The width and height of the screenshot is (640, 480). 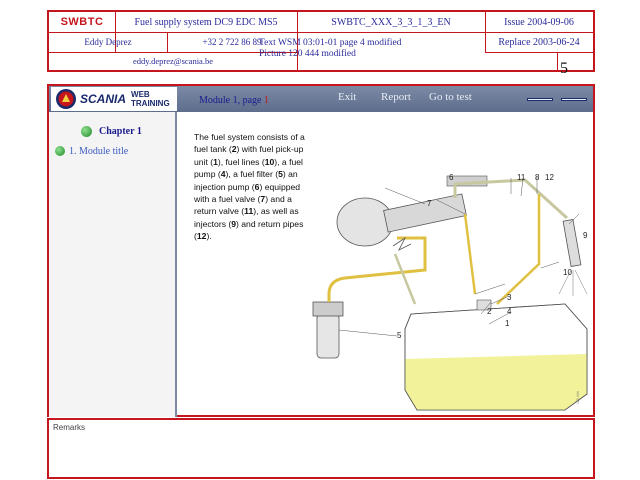 I want to click on label-8: 8, so click(x=537, y=177).